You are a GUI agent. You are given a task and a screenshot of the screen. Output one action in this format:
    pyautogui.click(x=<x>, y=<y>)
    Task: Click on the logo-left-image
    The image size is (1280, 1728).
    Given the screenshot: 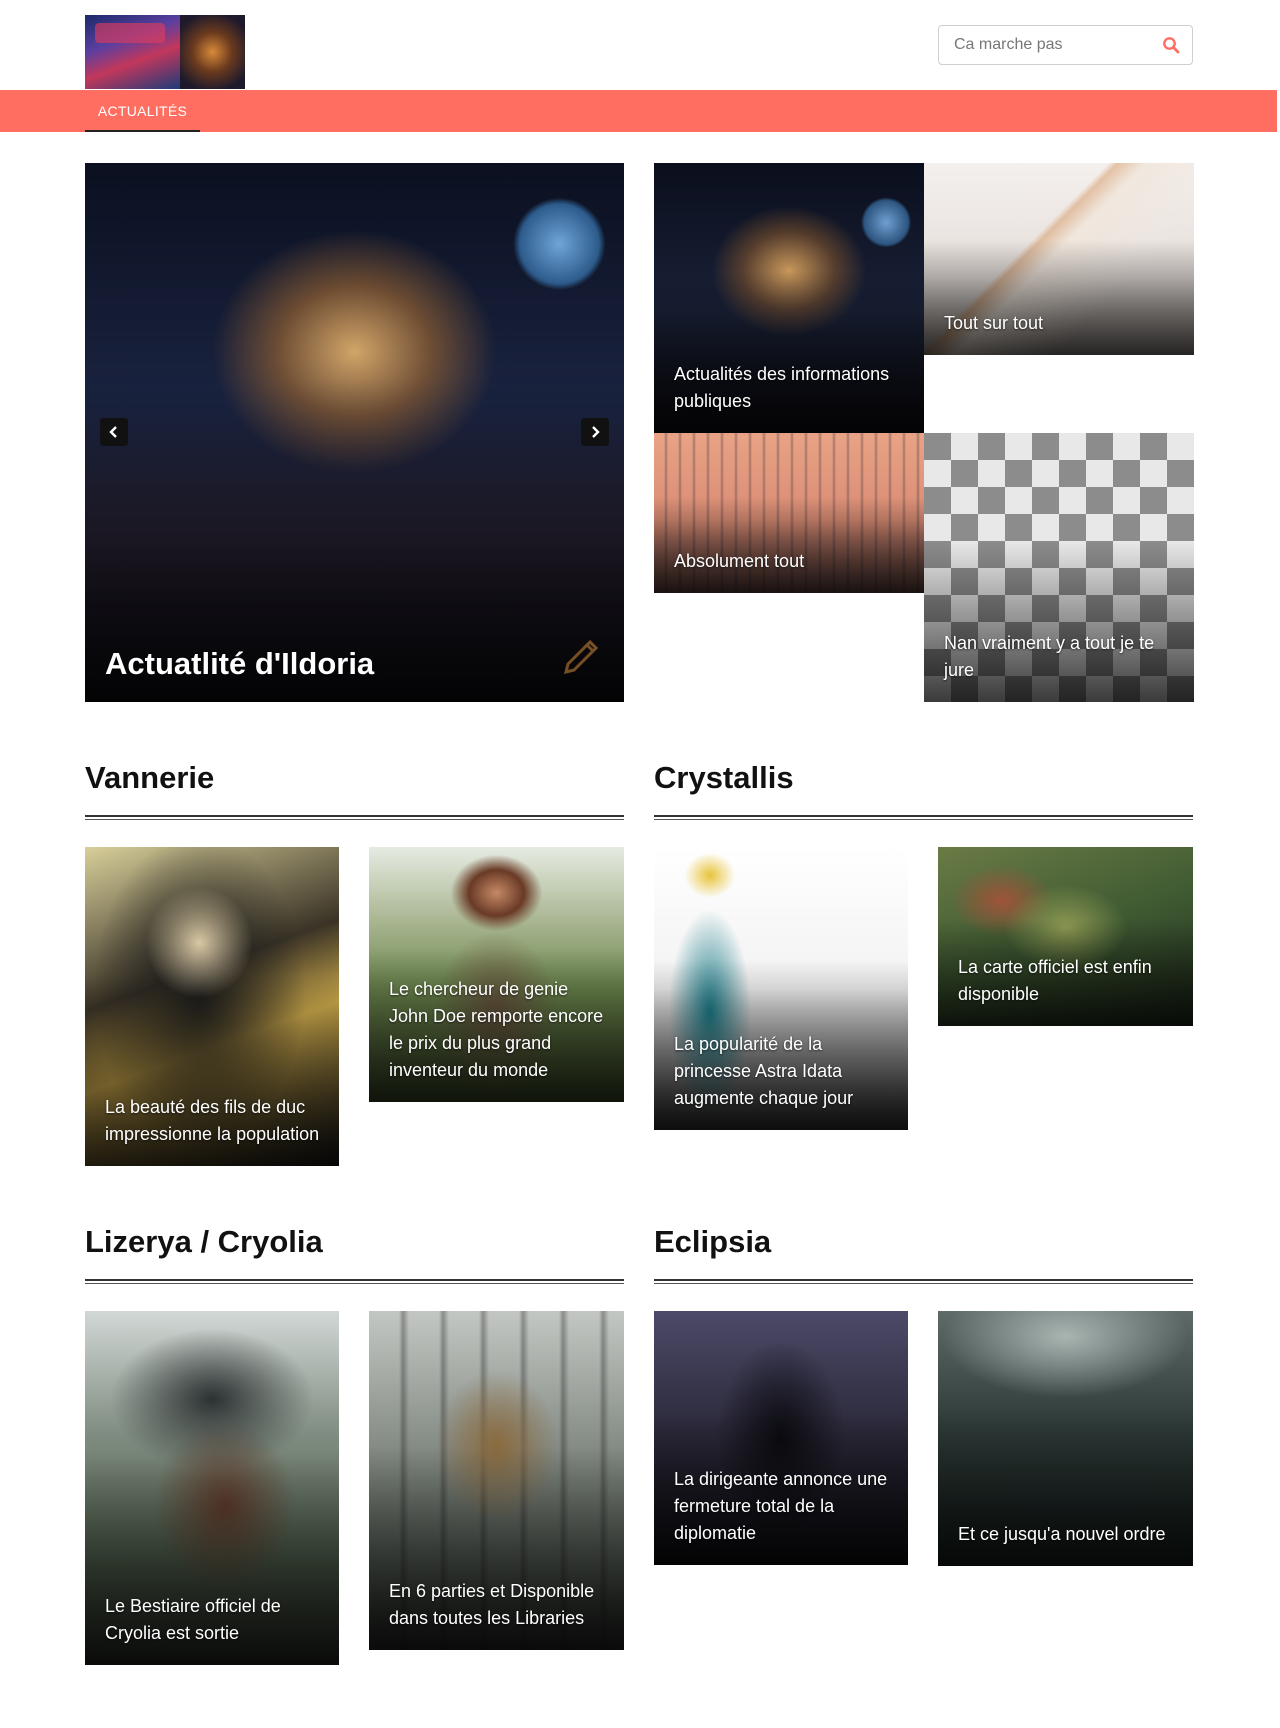 What is the action you would take?
    pyautogui.click(x=132, y=52)
    